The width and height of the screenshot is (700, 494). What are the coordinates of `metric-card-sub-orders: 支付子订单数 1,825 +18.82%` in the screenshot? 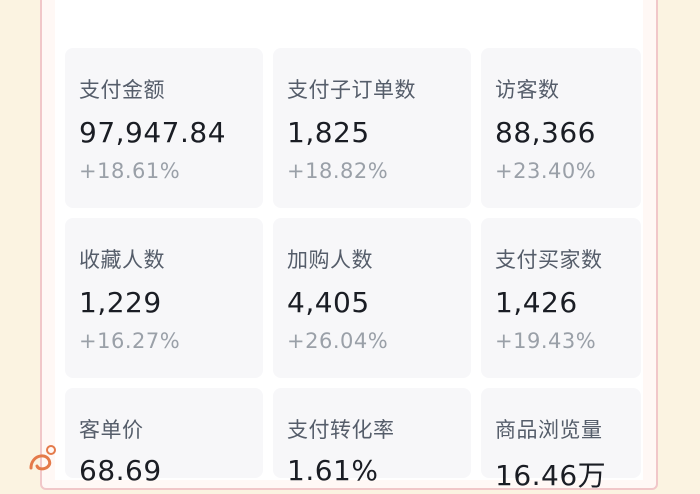 It's located at (372, 128).